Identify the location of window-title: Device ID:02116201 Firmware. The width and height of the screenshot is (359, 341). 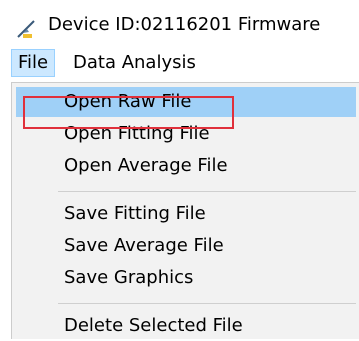
(184, 24).